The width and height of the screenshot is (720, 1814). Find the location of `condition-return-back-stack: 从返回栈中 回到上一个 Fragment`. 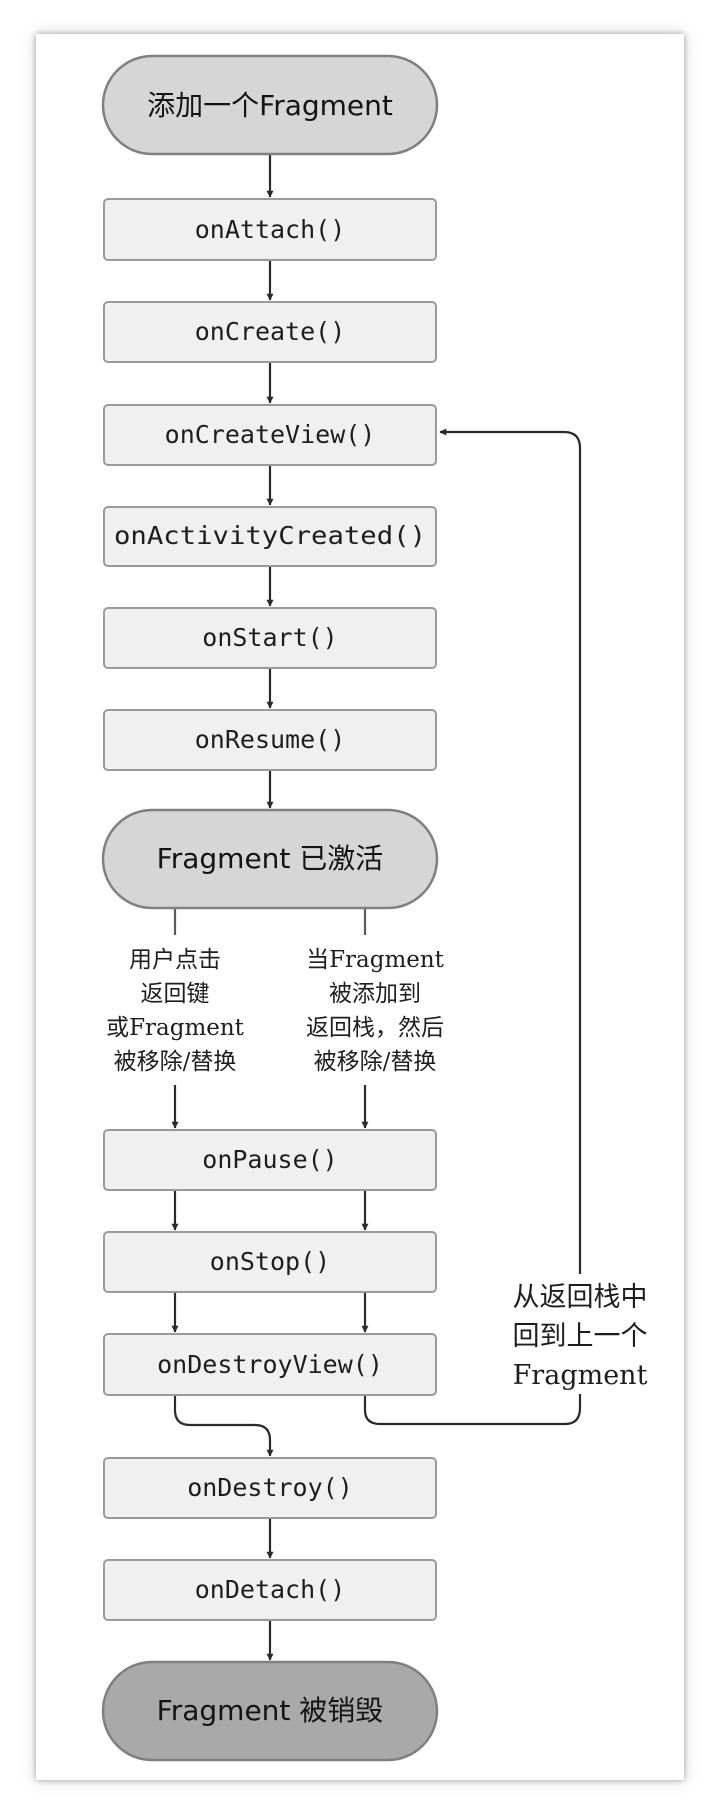

condition-return-back-stack: 从返回栈中 回到上一个 Fragment is located at coordinates (580, 1334).